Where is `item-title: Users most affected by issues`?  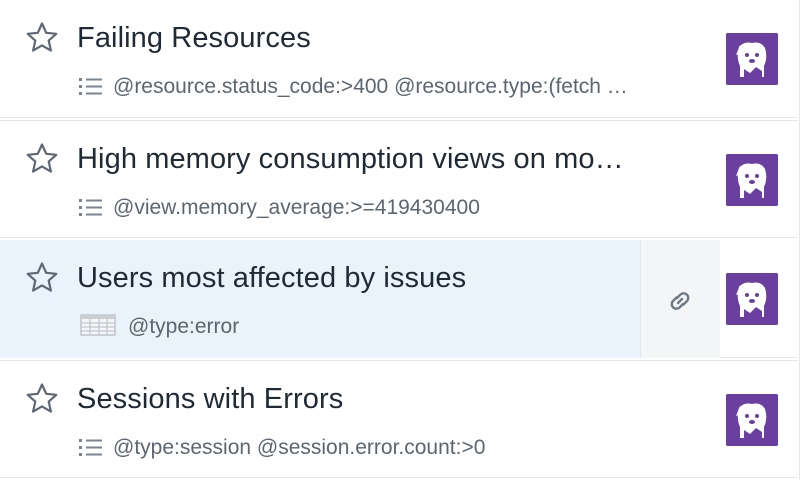
item-title: Users most affected by issues is located at coordinates (272, 278).